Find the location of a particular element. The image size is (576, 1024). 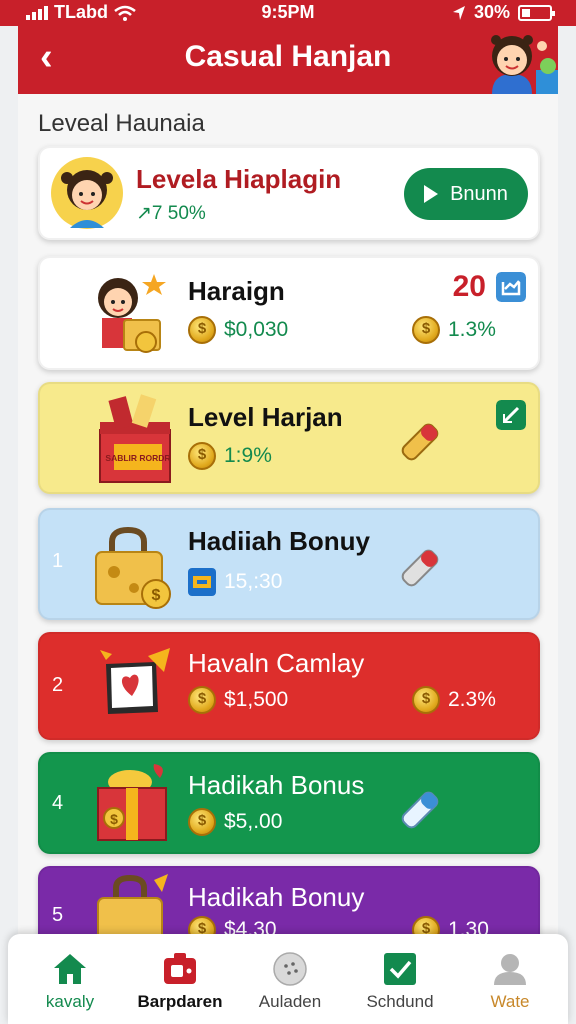

check-icon is located at coordinates (400, 969).